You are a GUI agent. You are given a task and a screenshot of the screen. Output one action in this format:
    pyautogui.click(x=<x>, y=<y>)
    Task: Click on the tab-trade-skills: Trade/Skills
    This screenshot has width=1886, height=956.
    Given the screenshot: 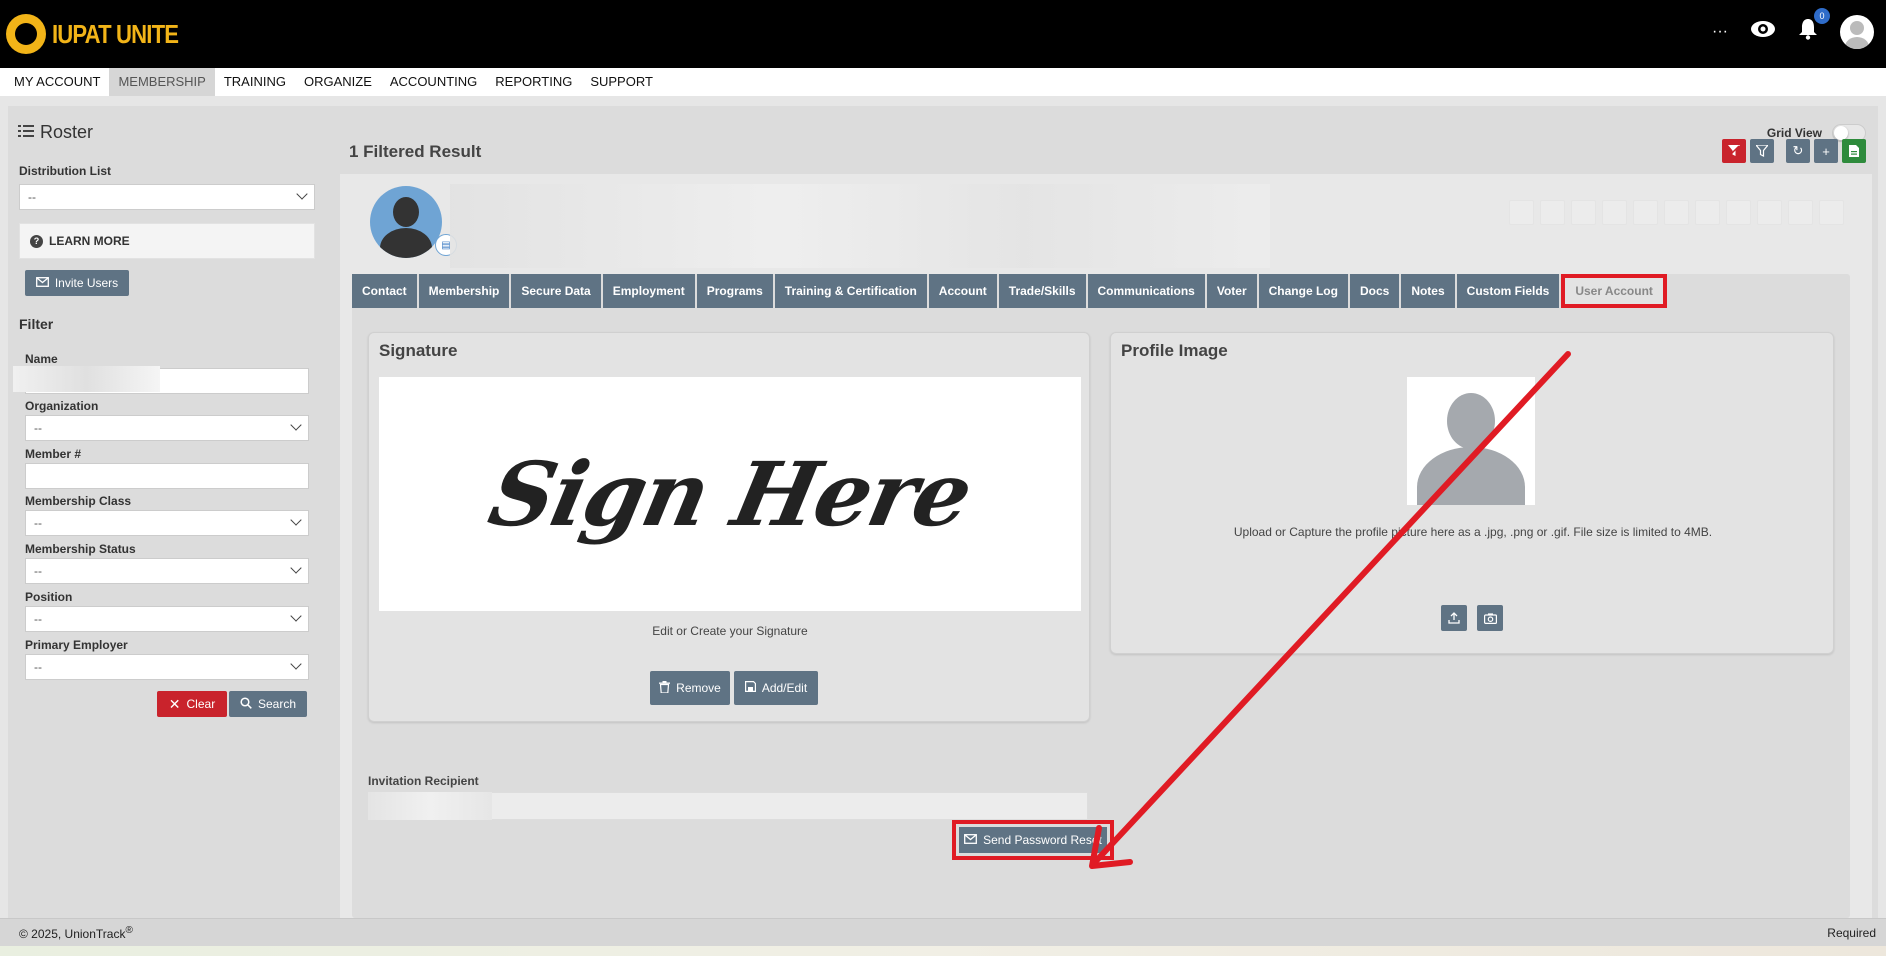 What is the action you would take?
    pyautogui.click(x=1042, y=291)
    